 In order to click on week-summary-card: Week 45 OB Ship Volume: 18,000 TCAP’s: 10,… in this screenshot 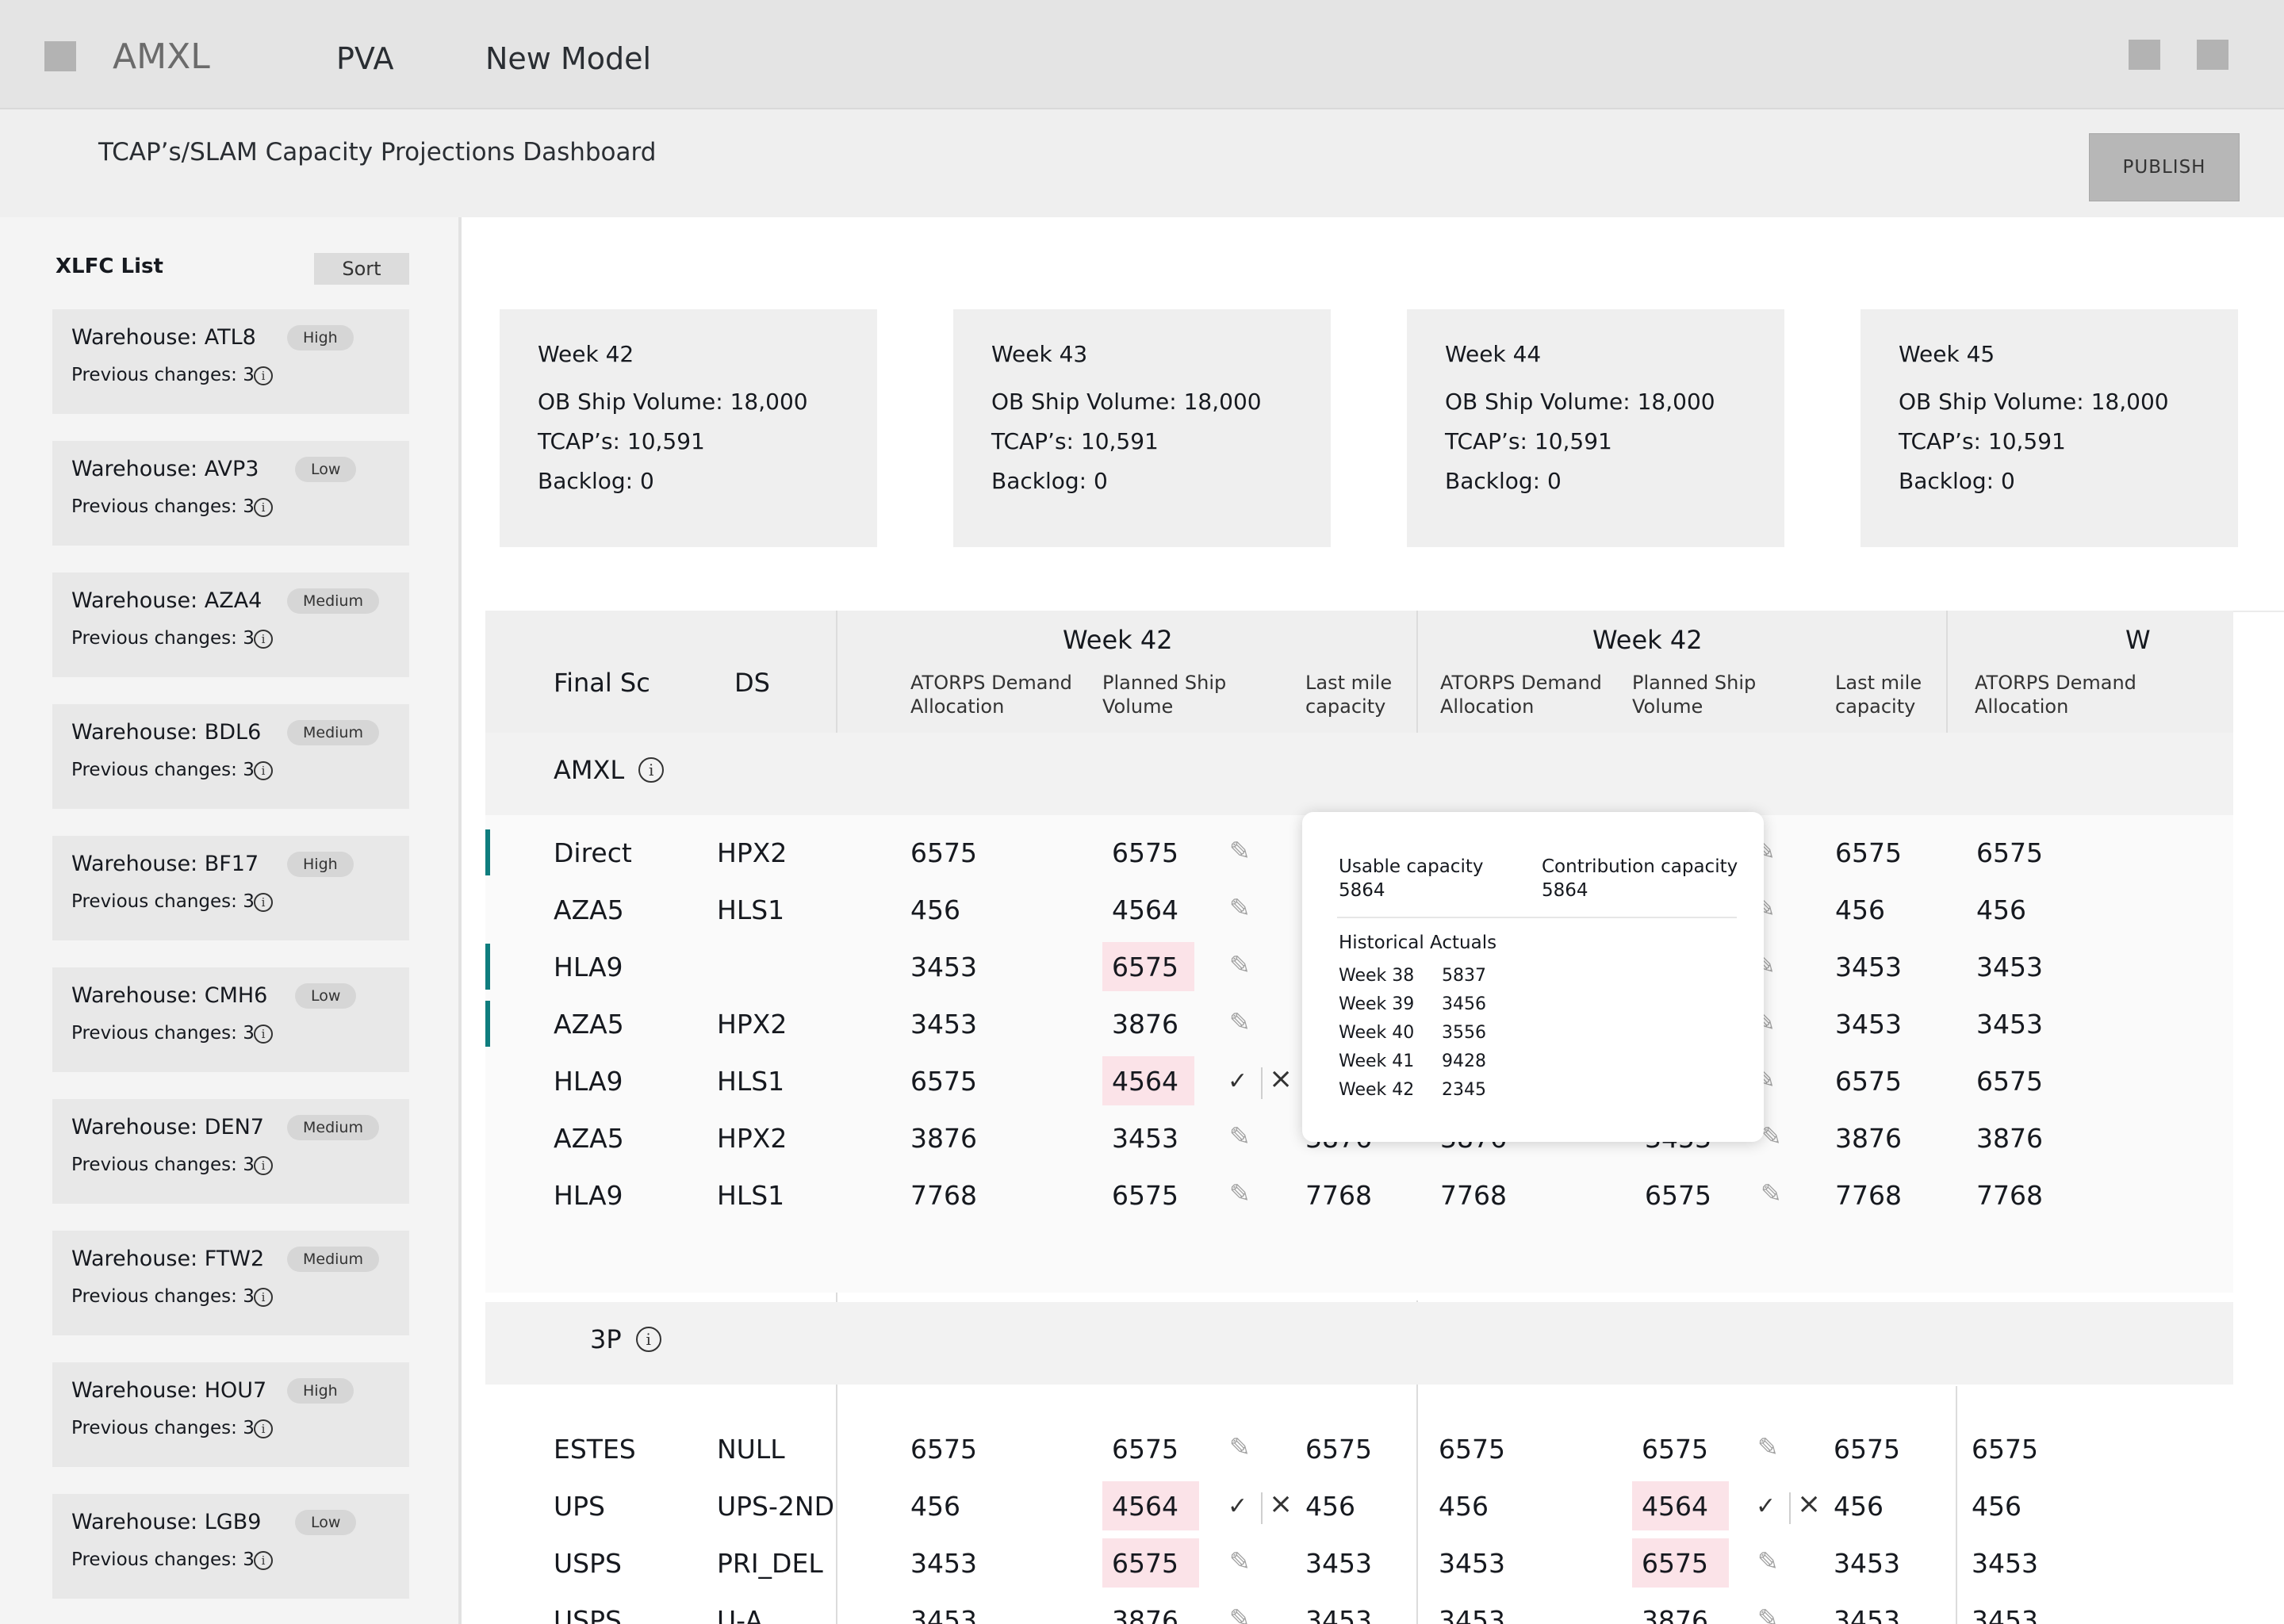, I will do `click(2049, 428)`.